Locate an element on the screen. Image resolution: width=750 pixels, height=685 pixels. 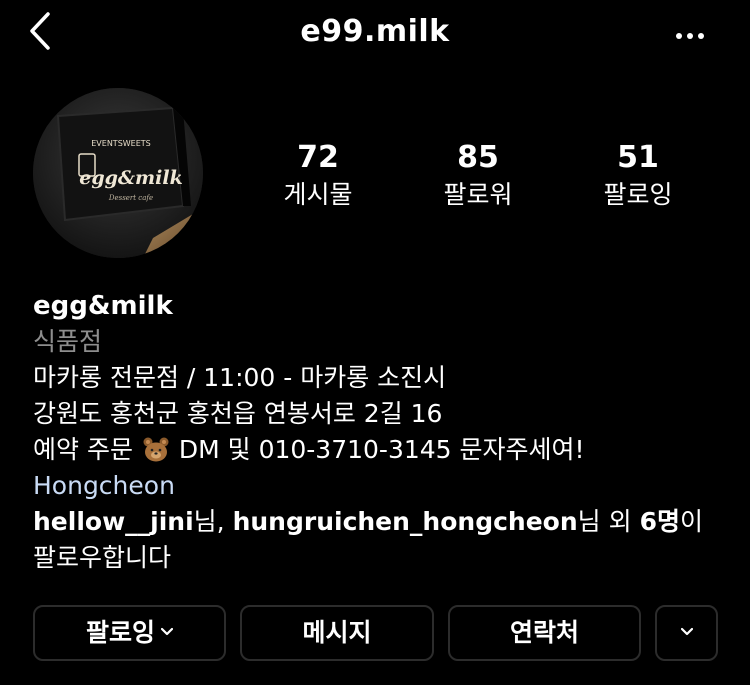
bio-line-order: 예약 주문 DM 및 010-3710-3145 문자주세여! is located at coordinates (309, 449).